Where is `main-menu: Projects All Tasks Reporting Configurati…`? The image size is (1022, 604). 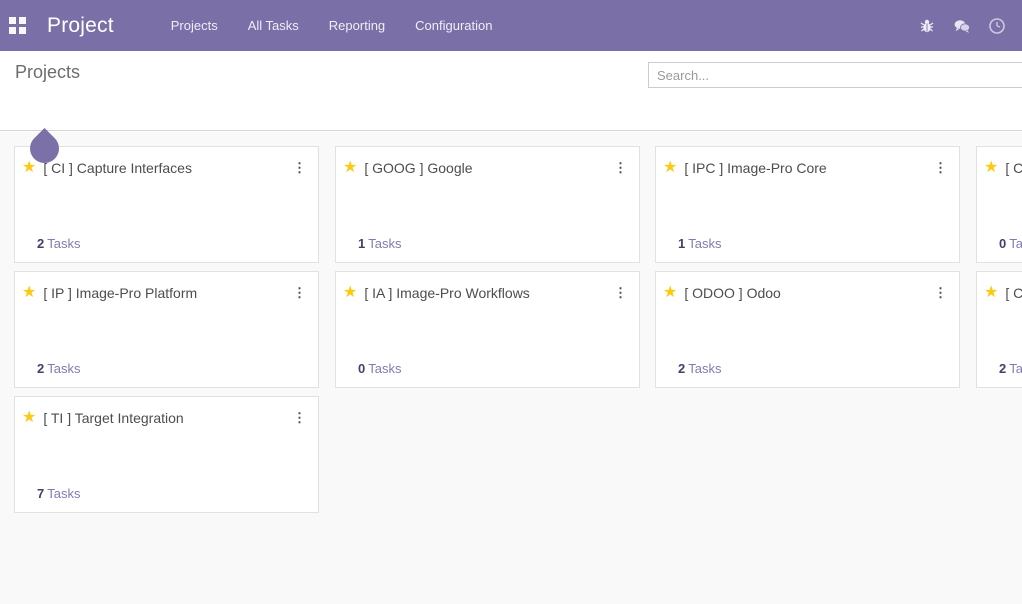 main-menu: Projects All Tasks Reporting Configurati… is located at coordinates (332, 25).